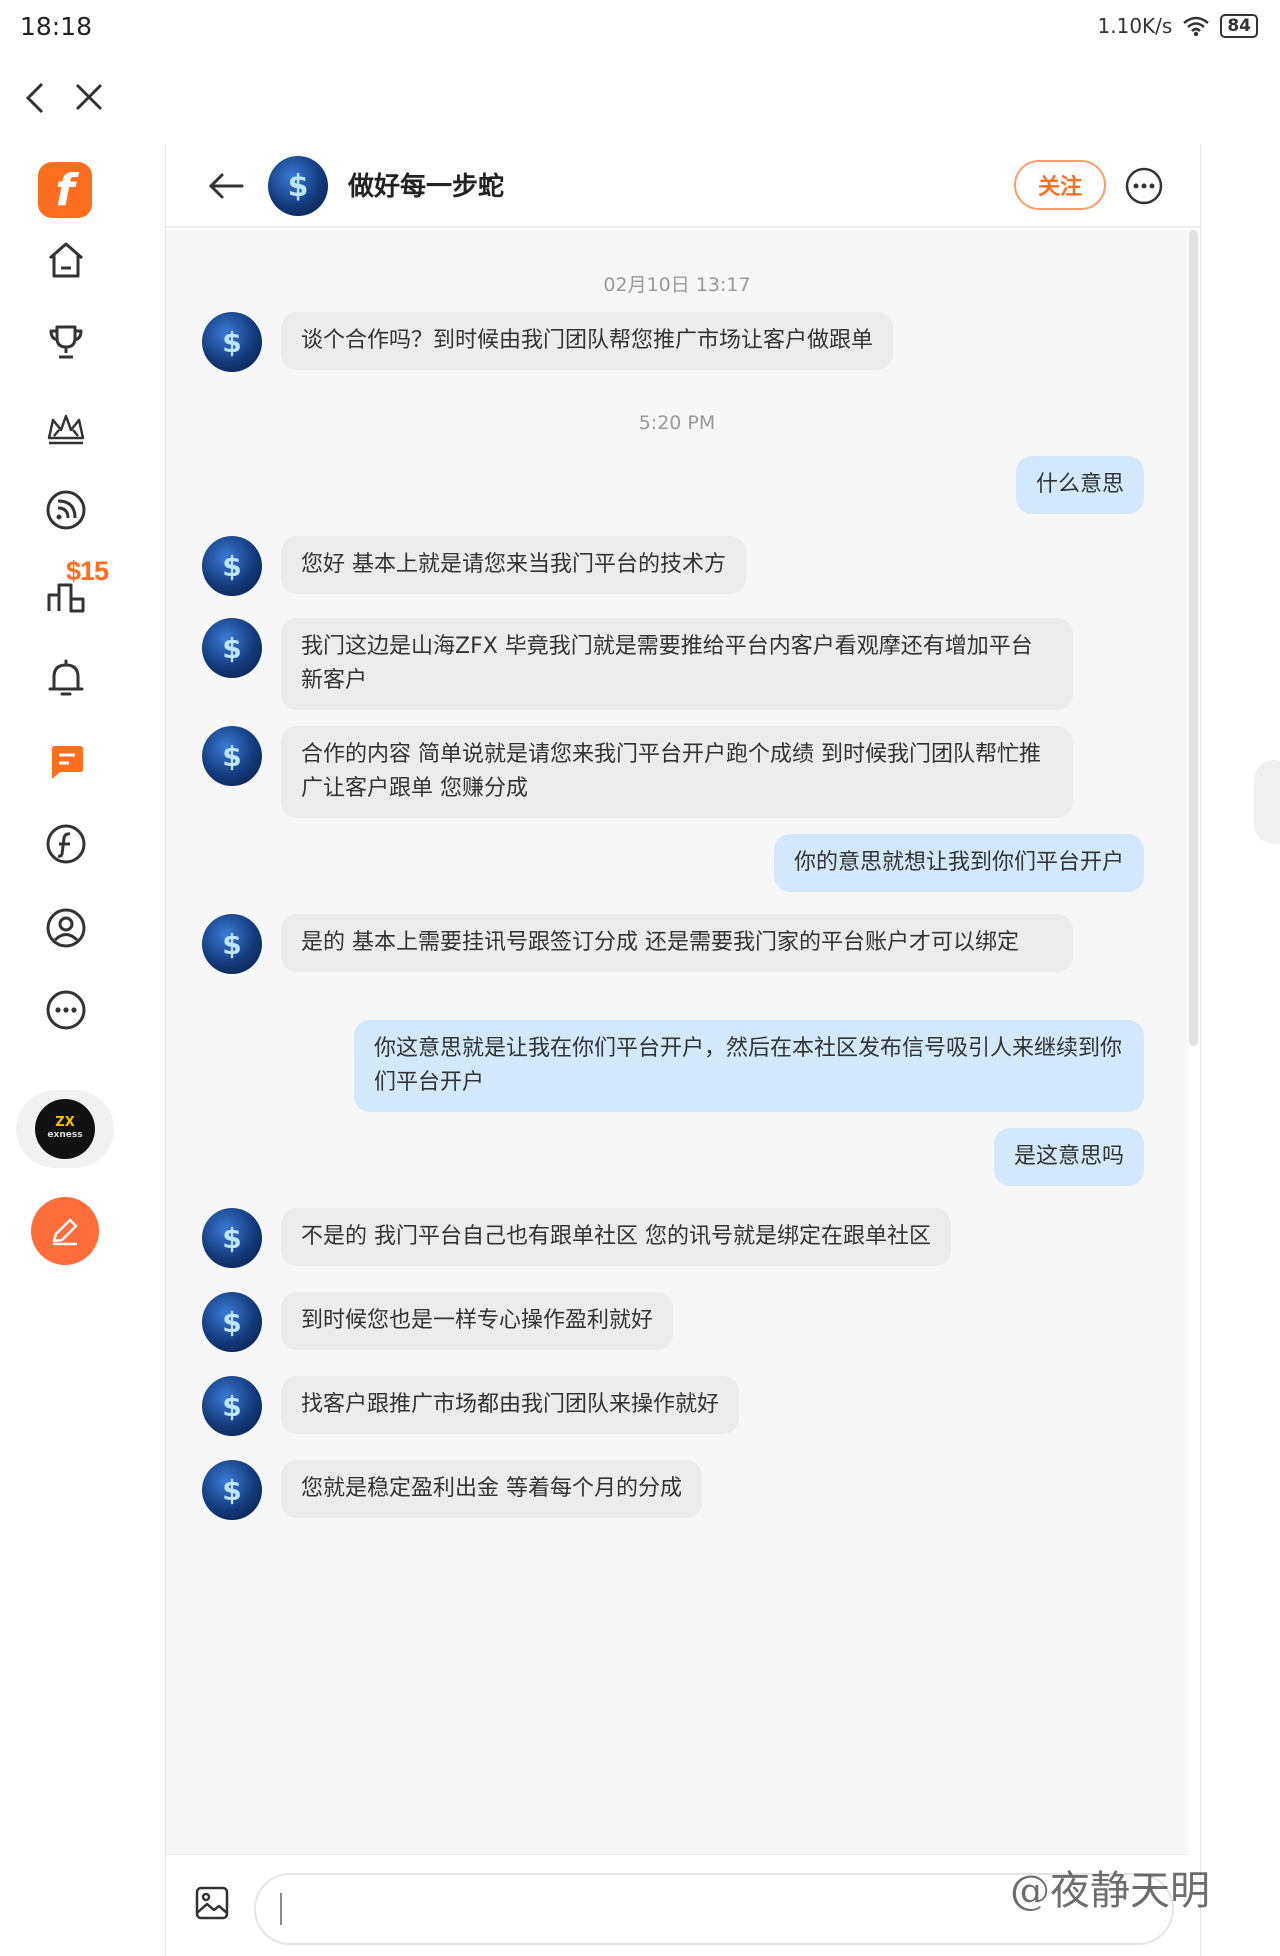  I want to click on incoming-message: 谈个合作吗？到时候由我门团队帮您推广市场让客户做跟单, so click(587, 341).